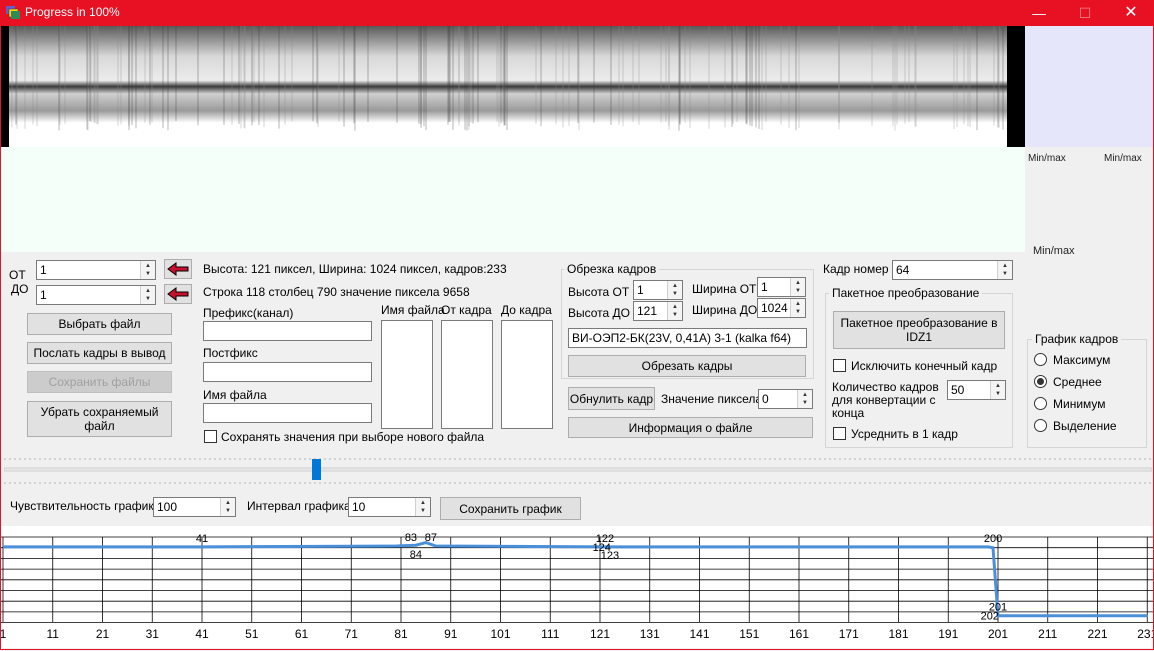 This screenshot has width=1154, height=651. Describe the element at coordinates (712, 399) in the screenshot. I see `pixel-value-label: Значение пиксела` at that location.